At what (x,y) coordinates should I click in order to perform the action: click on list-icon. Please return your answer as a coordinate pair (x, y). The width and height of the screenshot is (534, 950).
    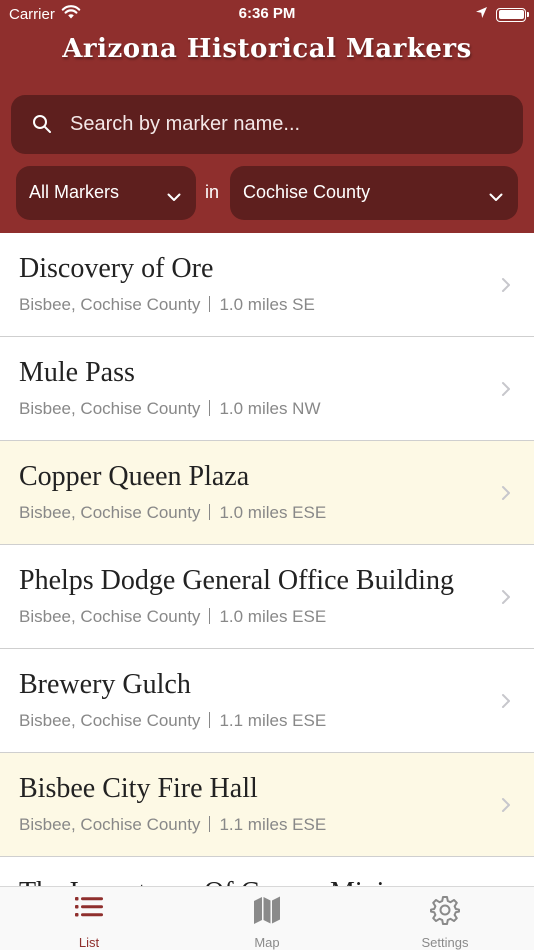
    Looking at the image, I should click on (89, 907).